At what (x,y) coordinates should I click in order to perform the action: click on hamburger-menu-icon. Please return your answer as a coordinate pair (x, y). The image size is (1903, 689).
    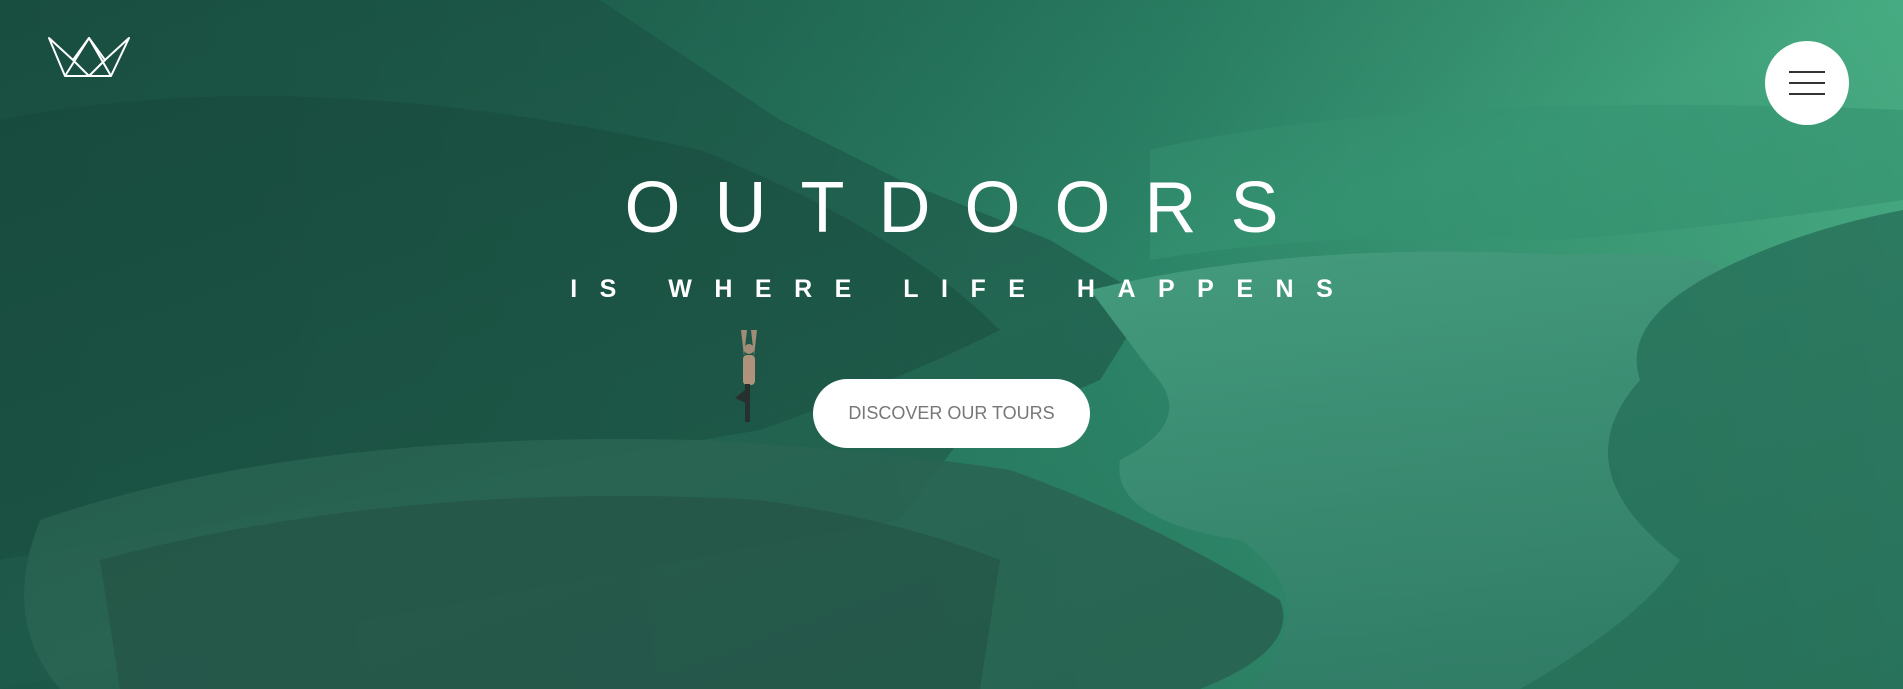
    Looking at the image, I should click on (1807, 83).